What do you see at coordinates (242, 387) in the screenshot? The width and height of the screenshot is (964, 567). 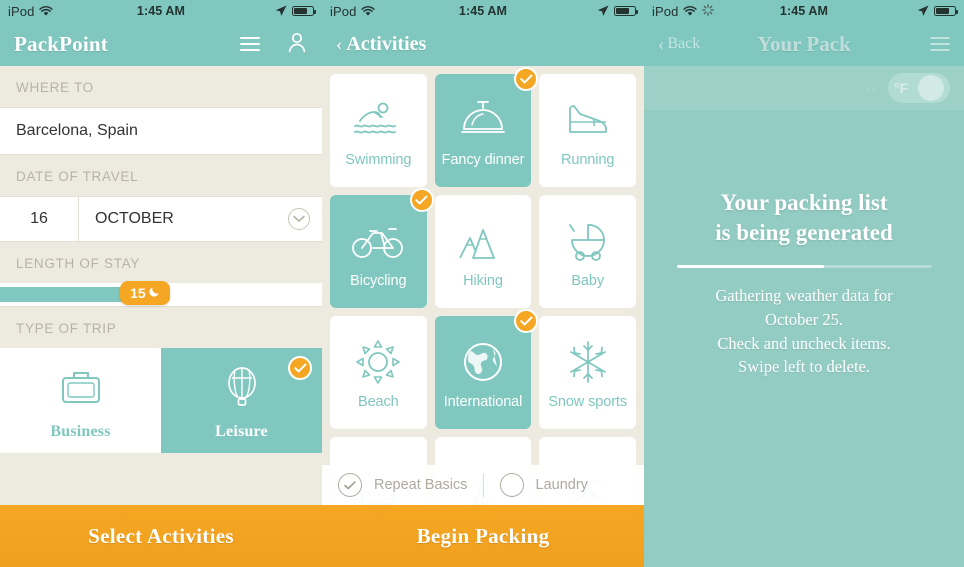 I see `hot-air-balloon-icon` at bounding box center [242, 387].